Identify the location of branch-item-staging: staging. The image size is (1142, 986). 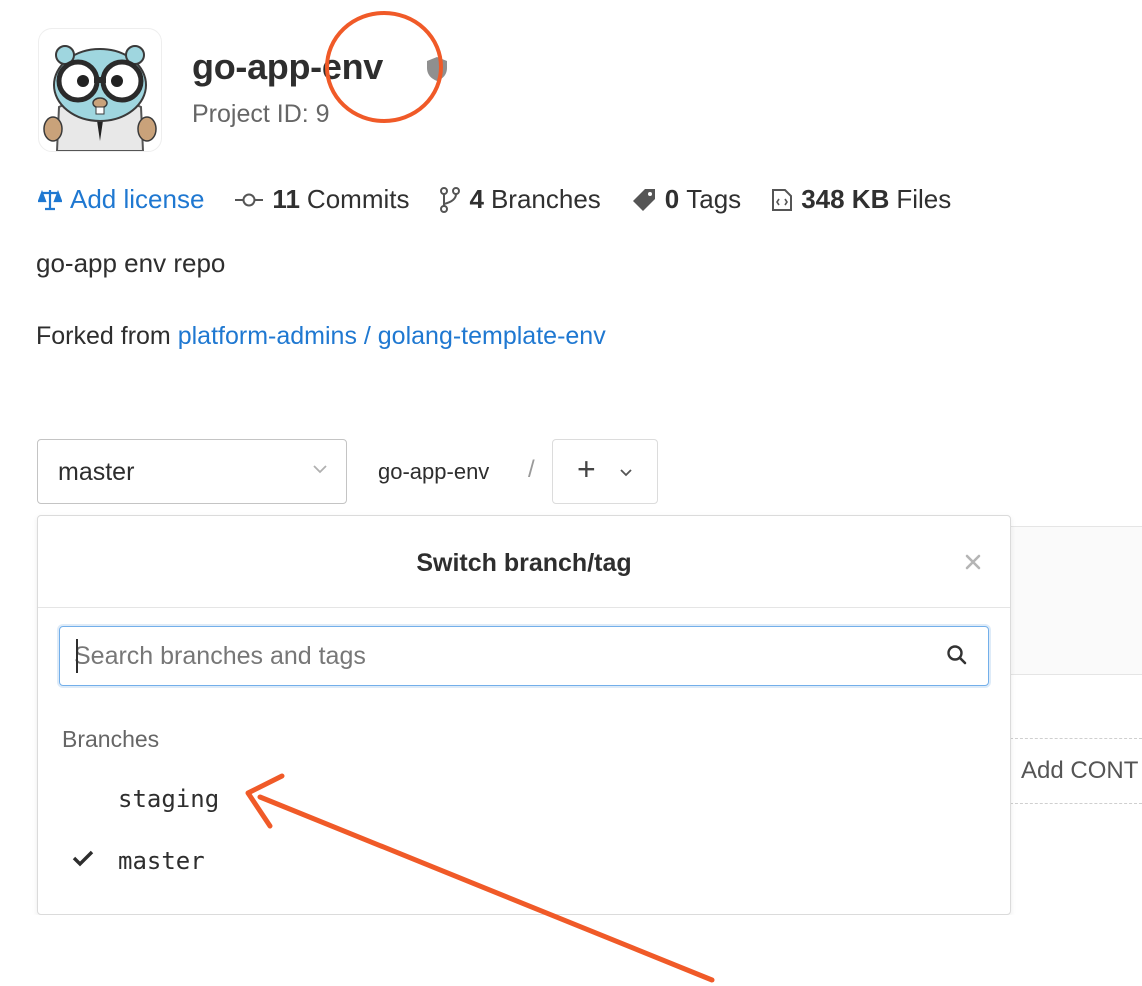
(168, 799).